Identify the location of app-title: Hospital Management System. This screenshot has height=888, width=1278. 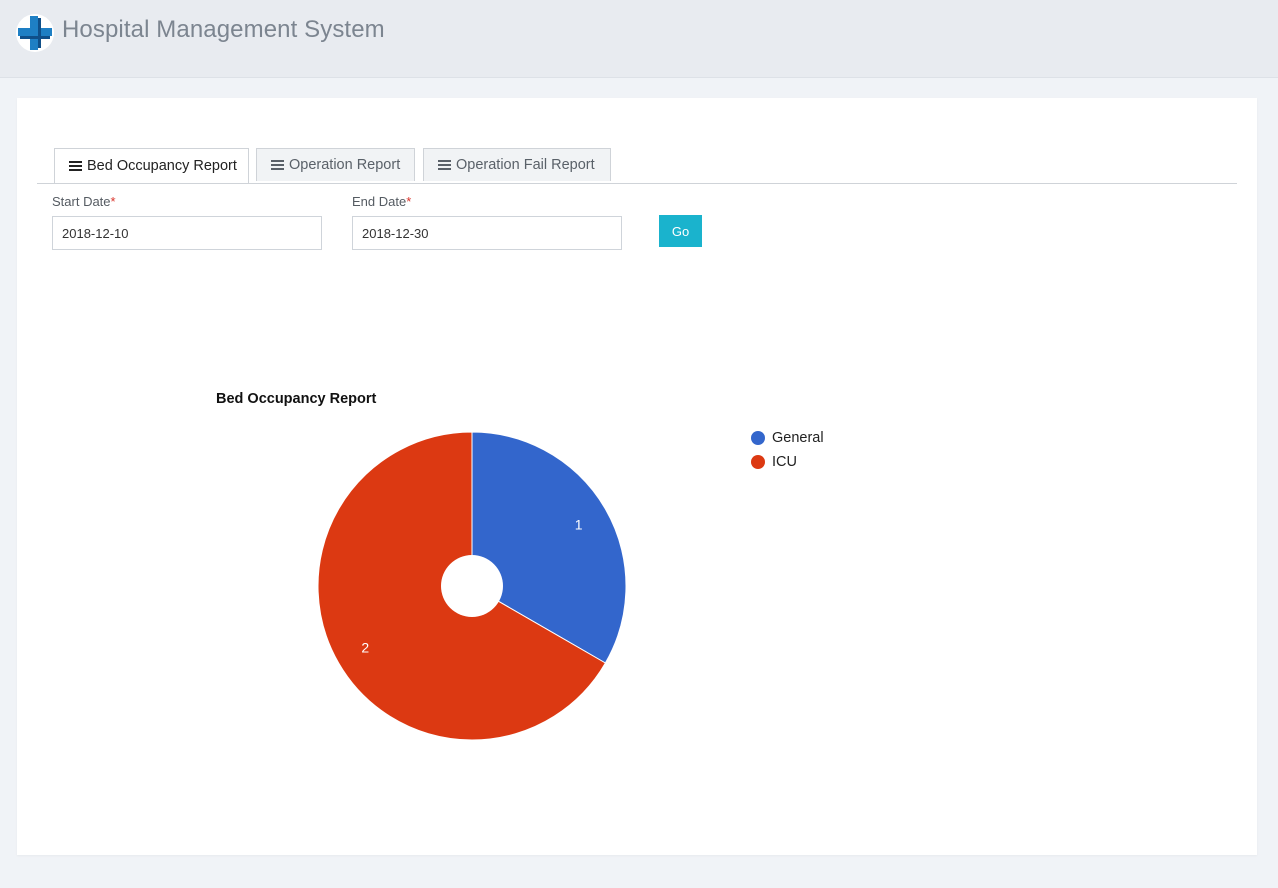
(223, 29).